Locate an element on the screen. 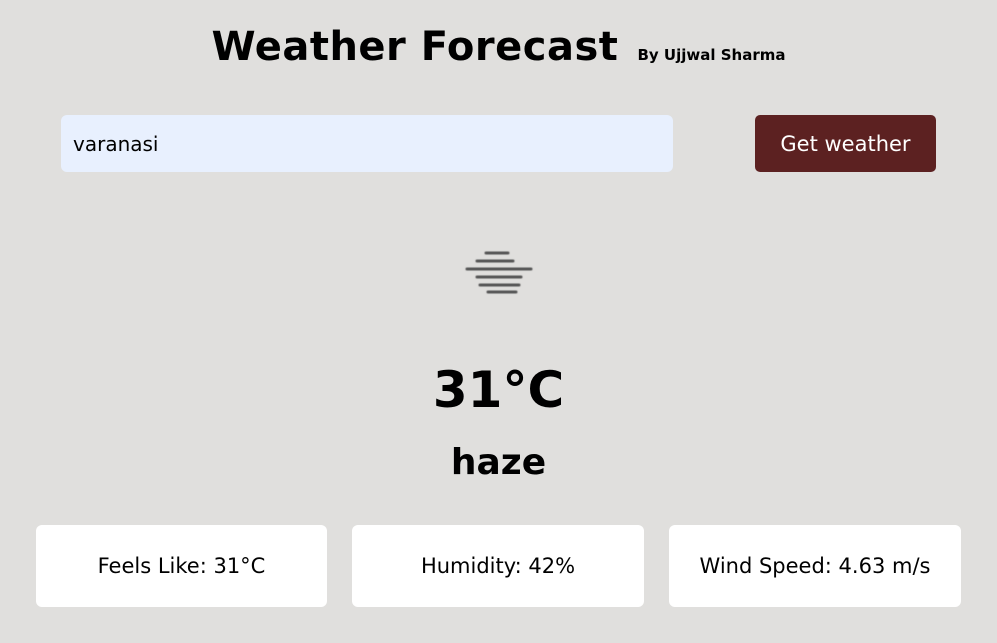 The image size is (997, 643). haze-icon-graphic is located at coordinates (499, 272).